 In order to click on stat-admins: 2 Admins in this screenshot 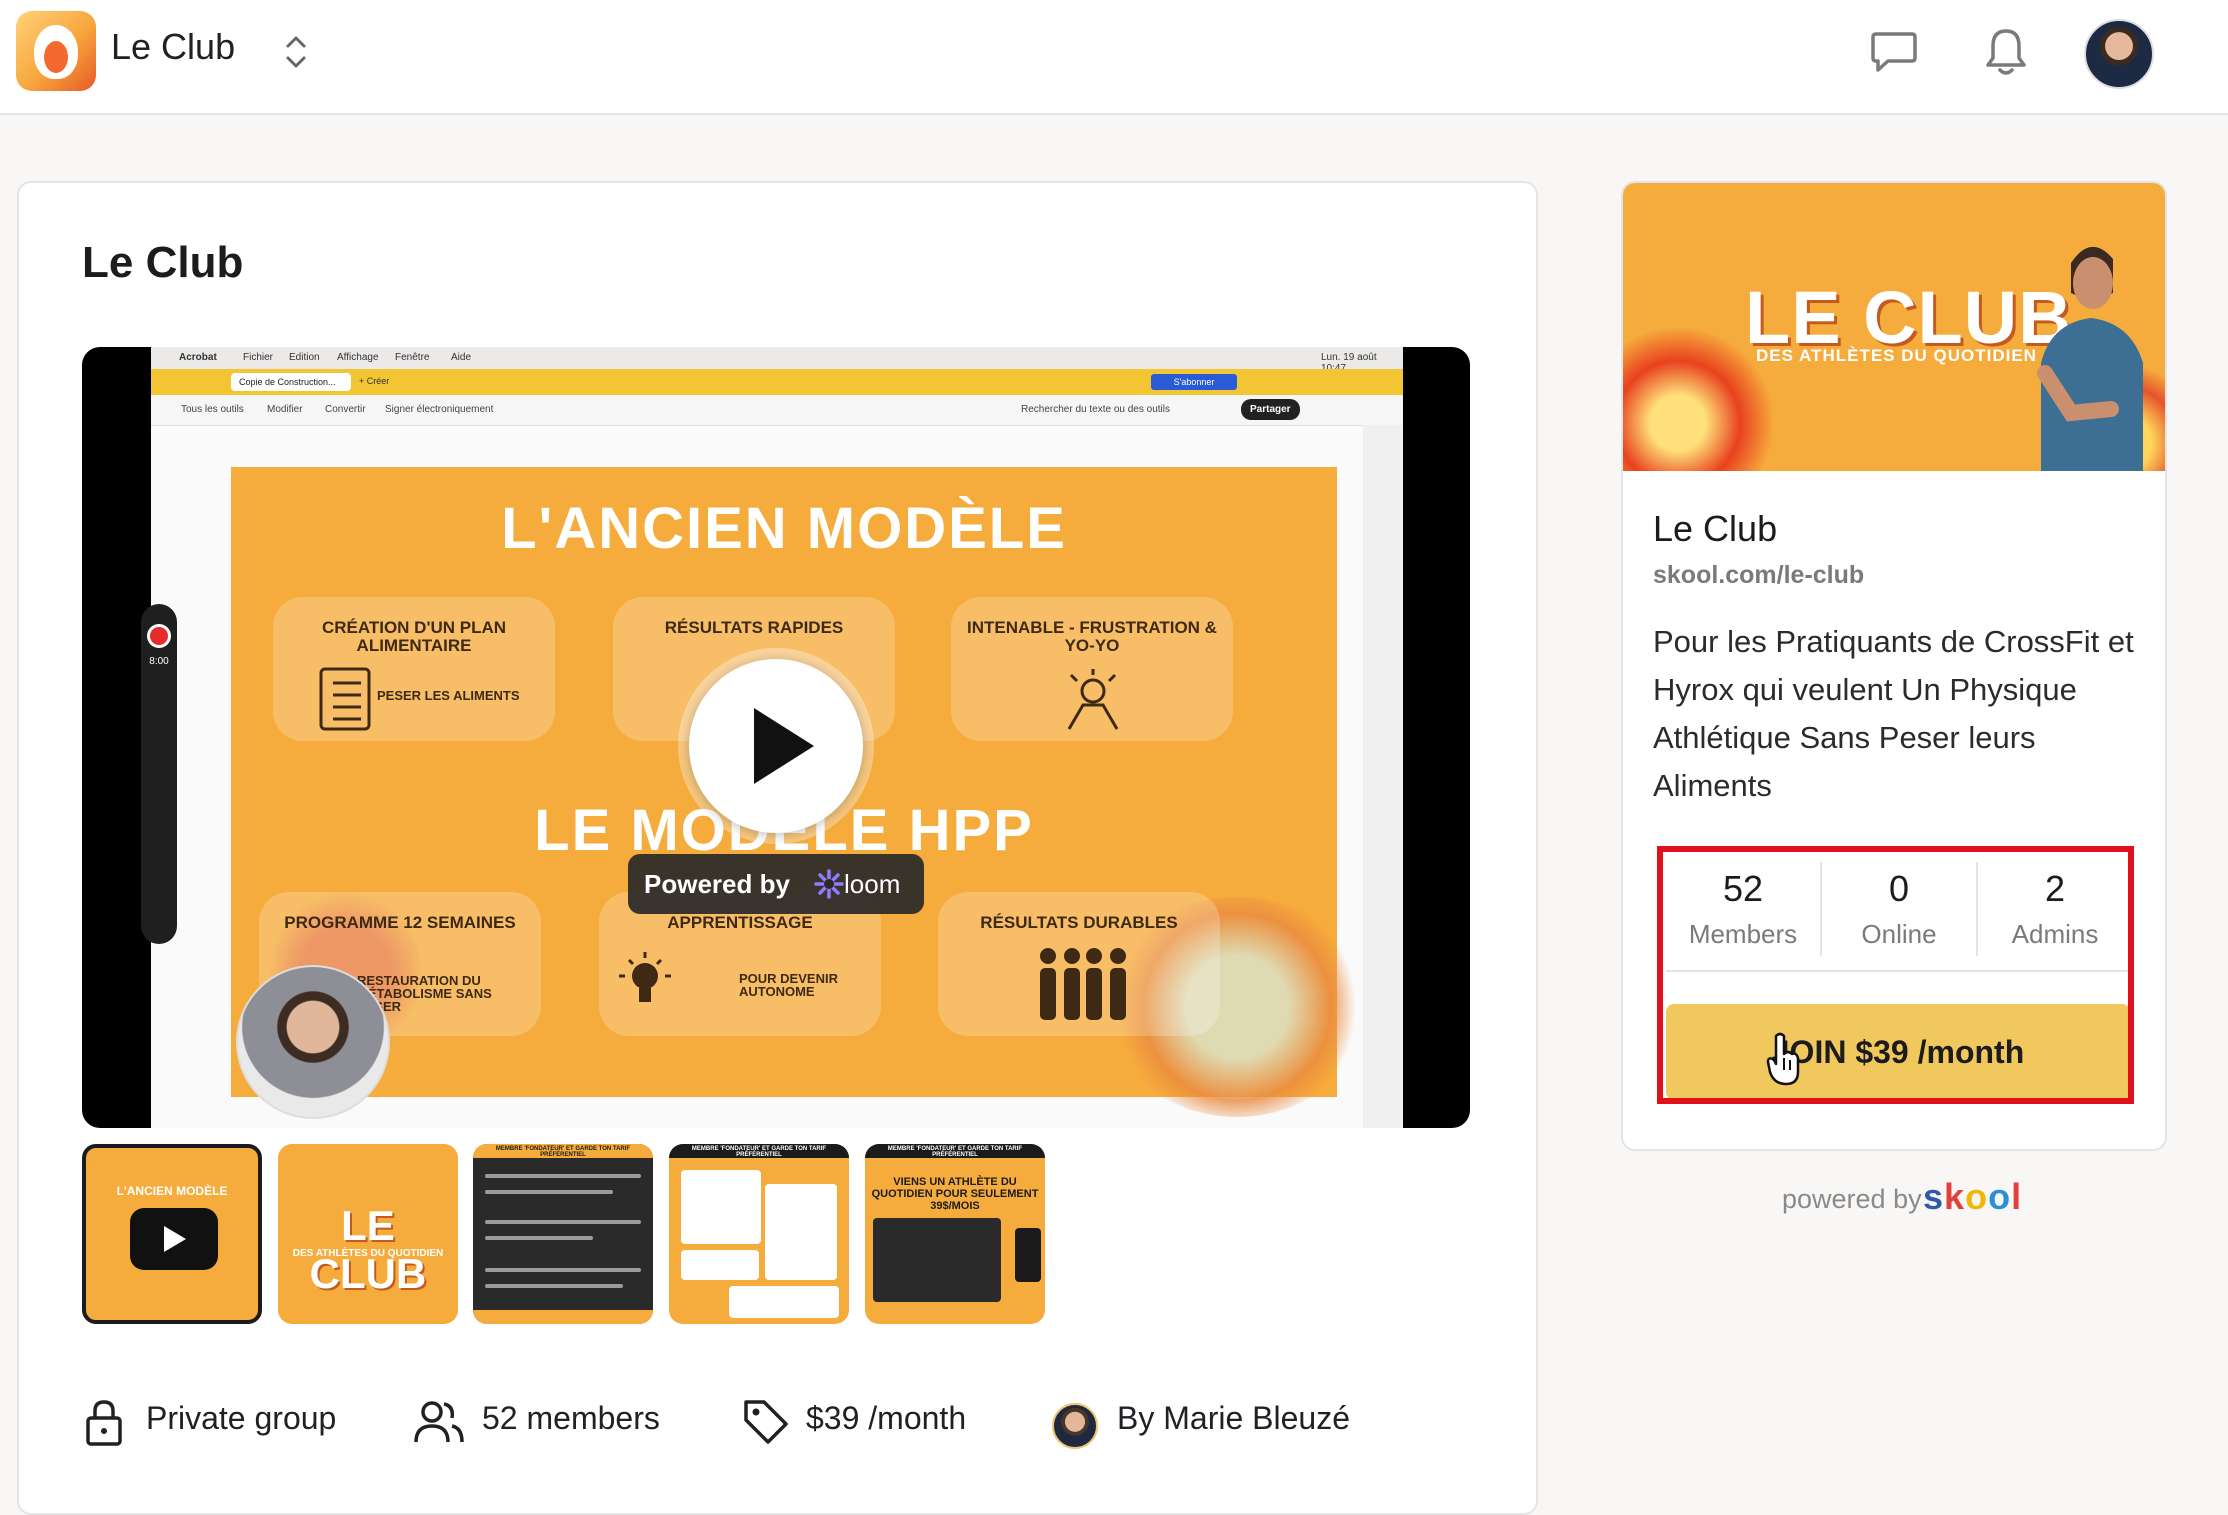, I will do `click(2055, 911)`.